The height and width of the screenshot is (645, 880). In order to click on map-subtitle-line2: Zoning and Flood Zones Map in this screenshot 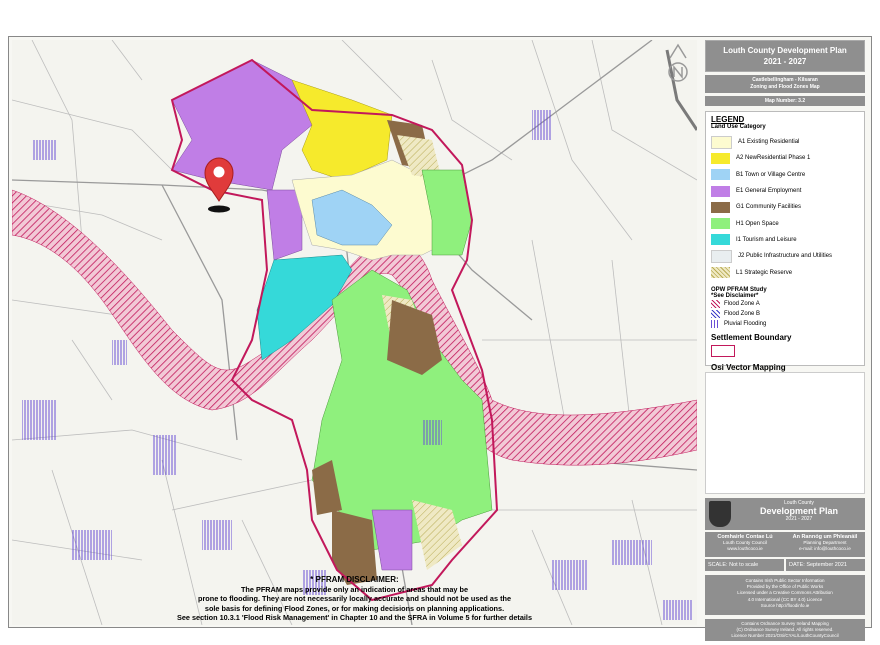, I will do `click(785, 87)`.